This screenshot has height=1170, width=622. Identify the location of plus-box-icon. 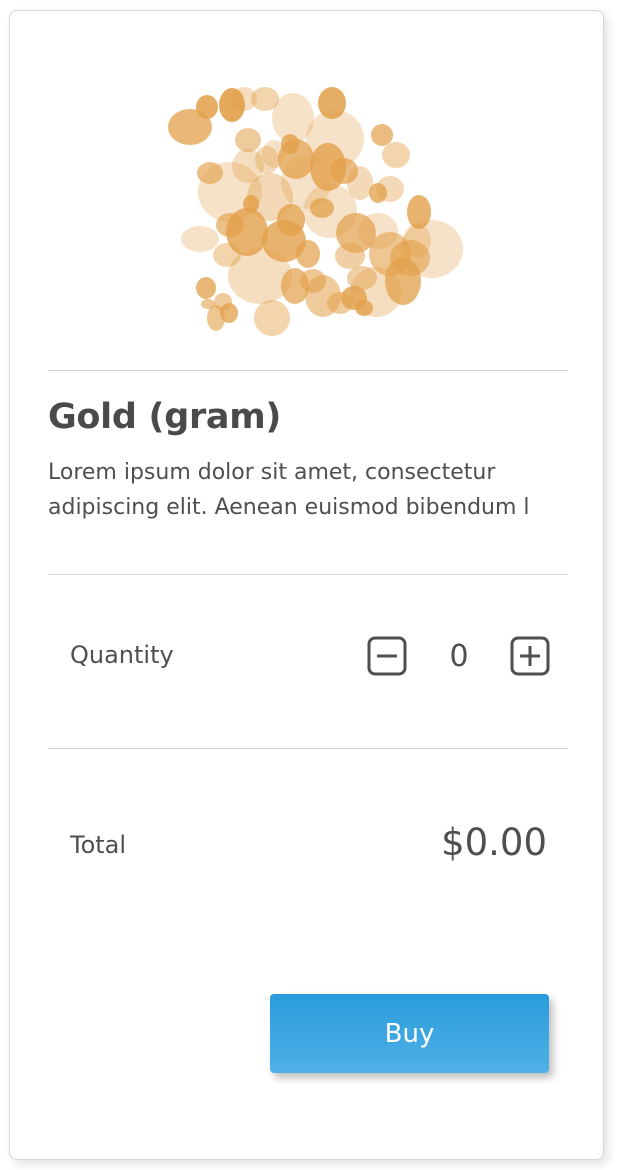
(530, 656).